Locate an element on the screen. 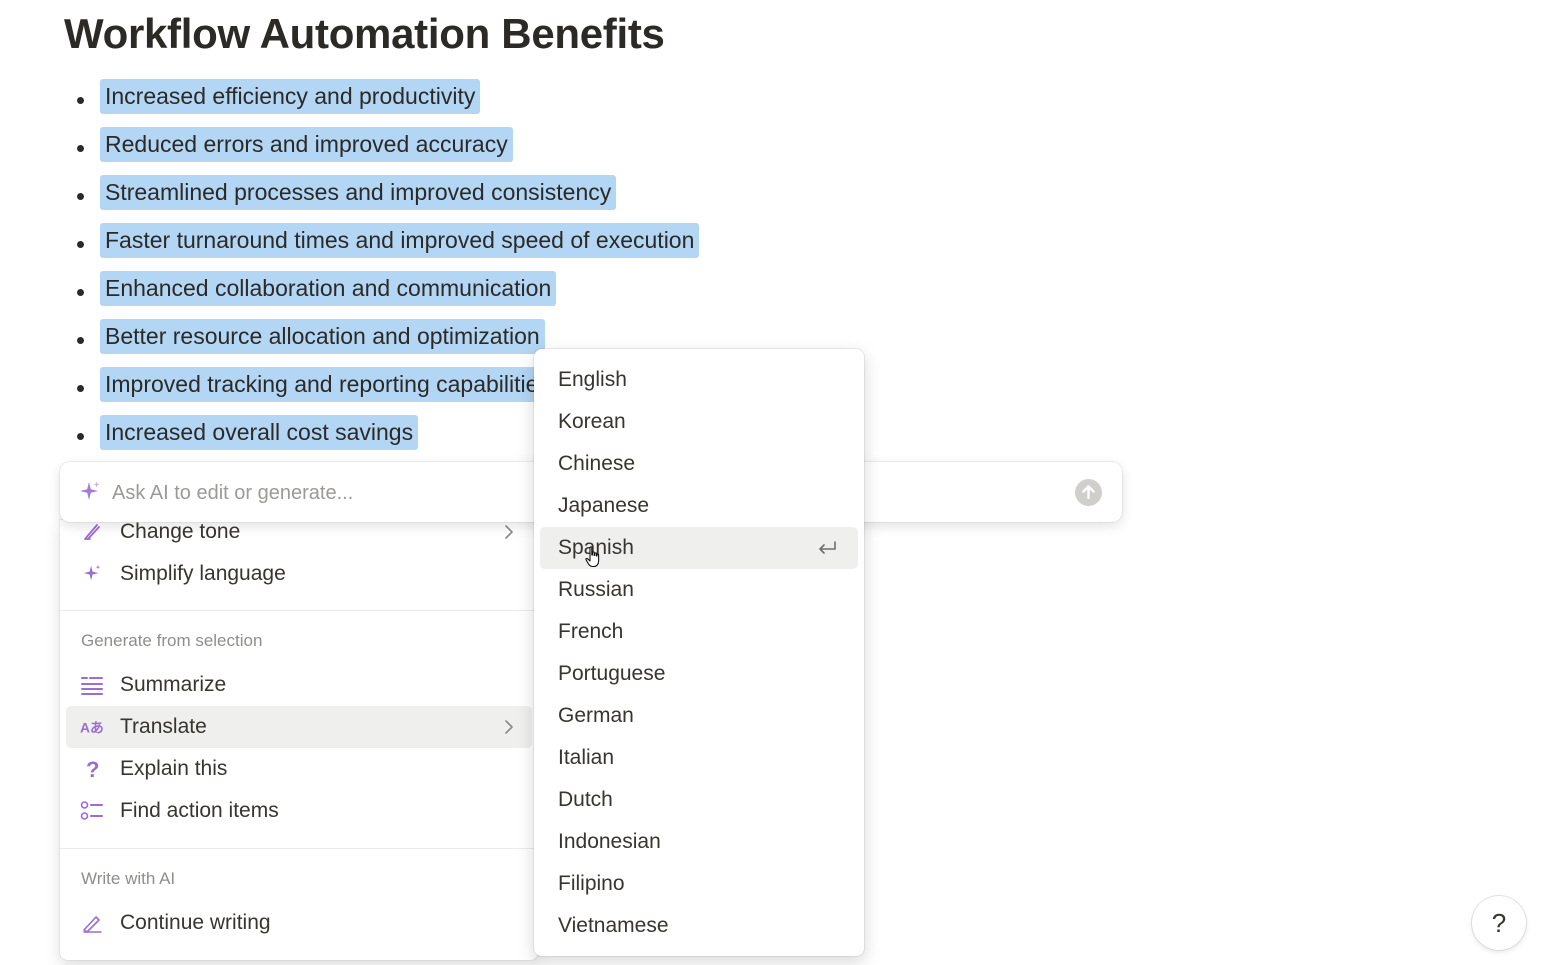 The width and height of the screenshot is (1545, 965). language-label: French is located at coordinates (591, 631).